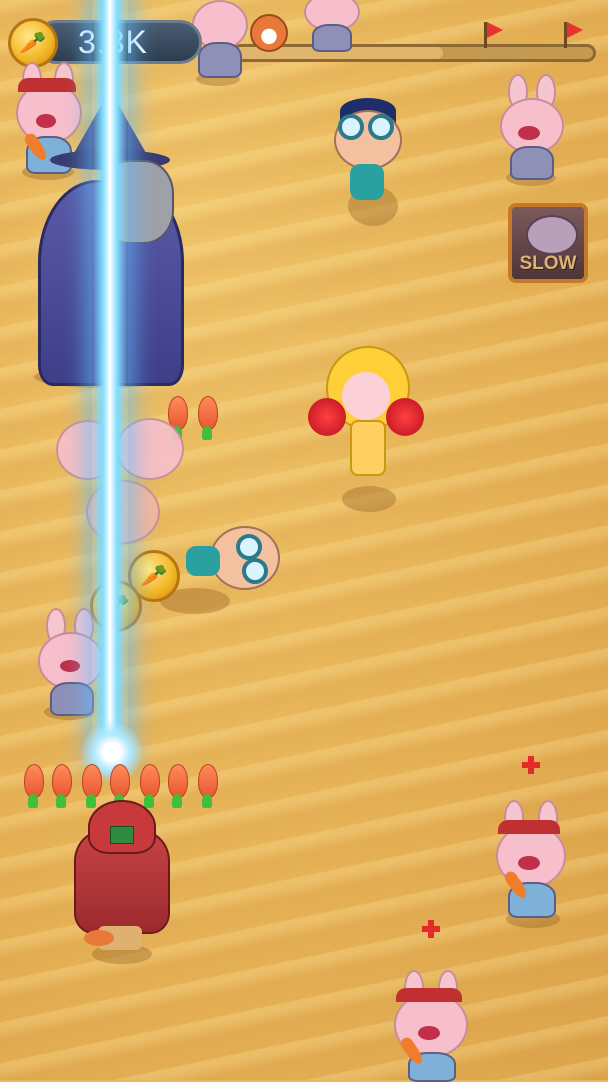 The image size is (608, 1082). Describe the element at coordinates (33, 43) in the screenshot. I see `carrot-coin-icon: 🥕` at that location.